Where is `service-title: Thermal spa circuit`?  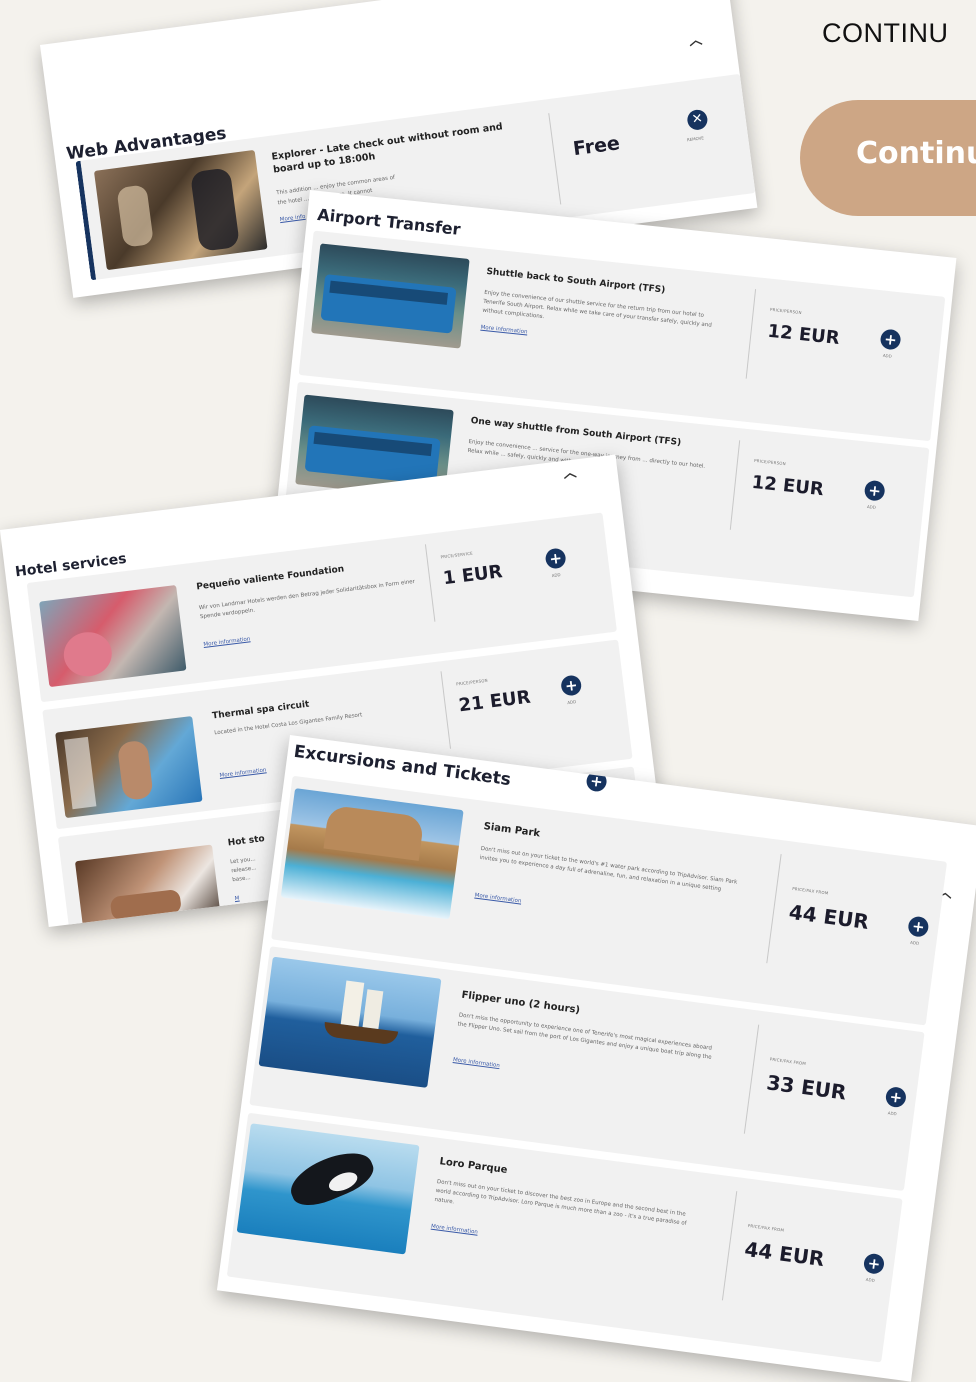 service-title: Thermal spa circuit is located at coordinates (260, 710).